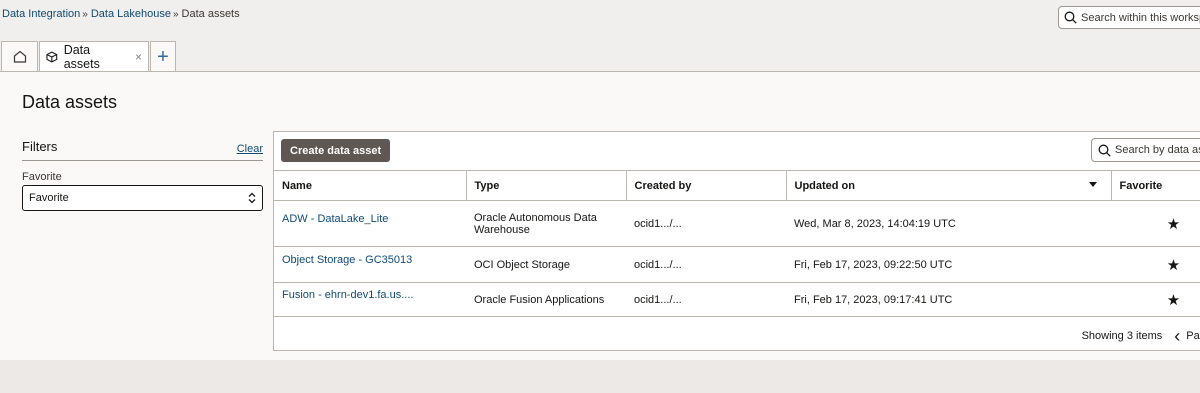 This screenshot has height=393, width=1200. Describe the element at coordinates (1140, 17) in the screenshot. I see `workspace-search-placeholder: Search within this workspace` at that location.